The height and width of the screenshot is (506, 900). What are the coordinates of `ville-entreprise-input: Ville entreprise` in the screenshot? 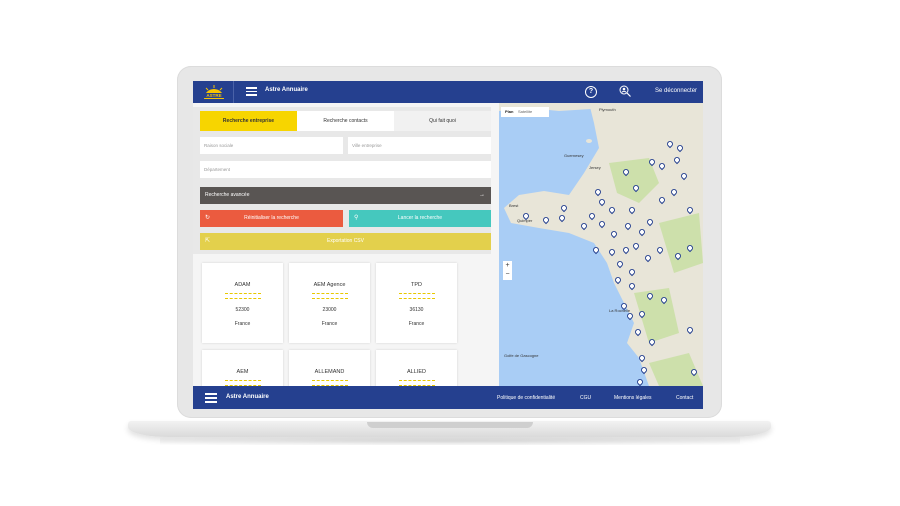 It's located at (419, 145).